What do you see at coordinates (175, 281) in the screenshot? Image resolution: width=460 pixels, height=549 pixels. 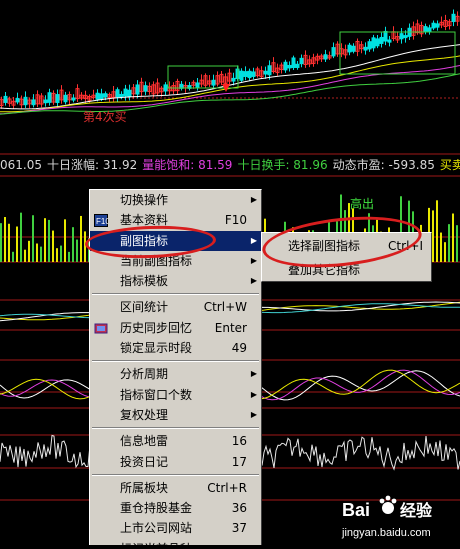 I see `menu-item: 指标模板 ▶` at bounding box center [175, 281].